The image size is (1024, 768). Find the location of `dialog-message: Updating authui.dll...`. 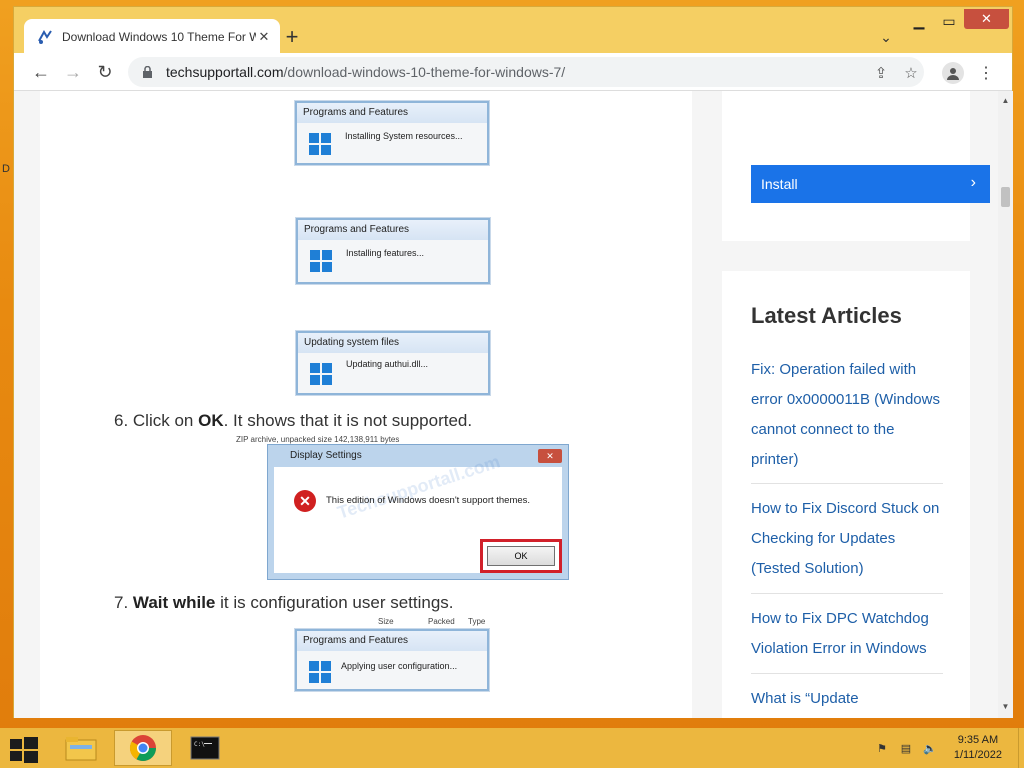

dialog-message: Updating authui.dll... is located at coordinates (387, 364).